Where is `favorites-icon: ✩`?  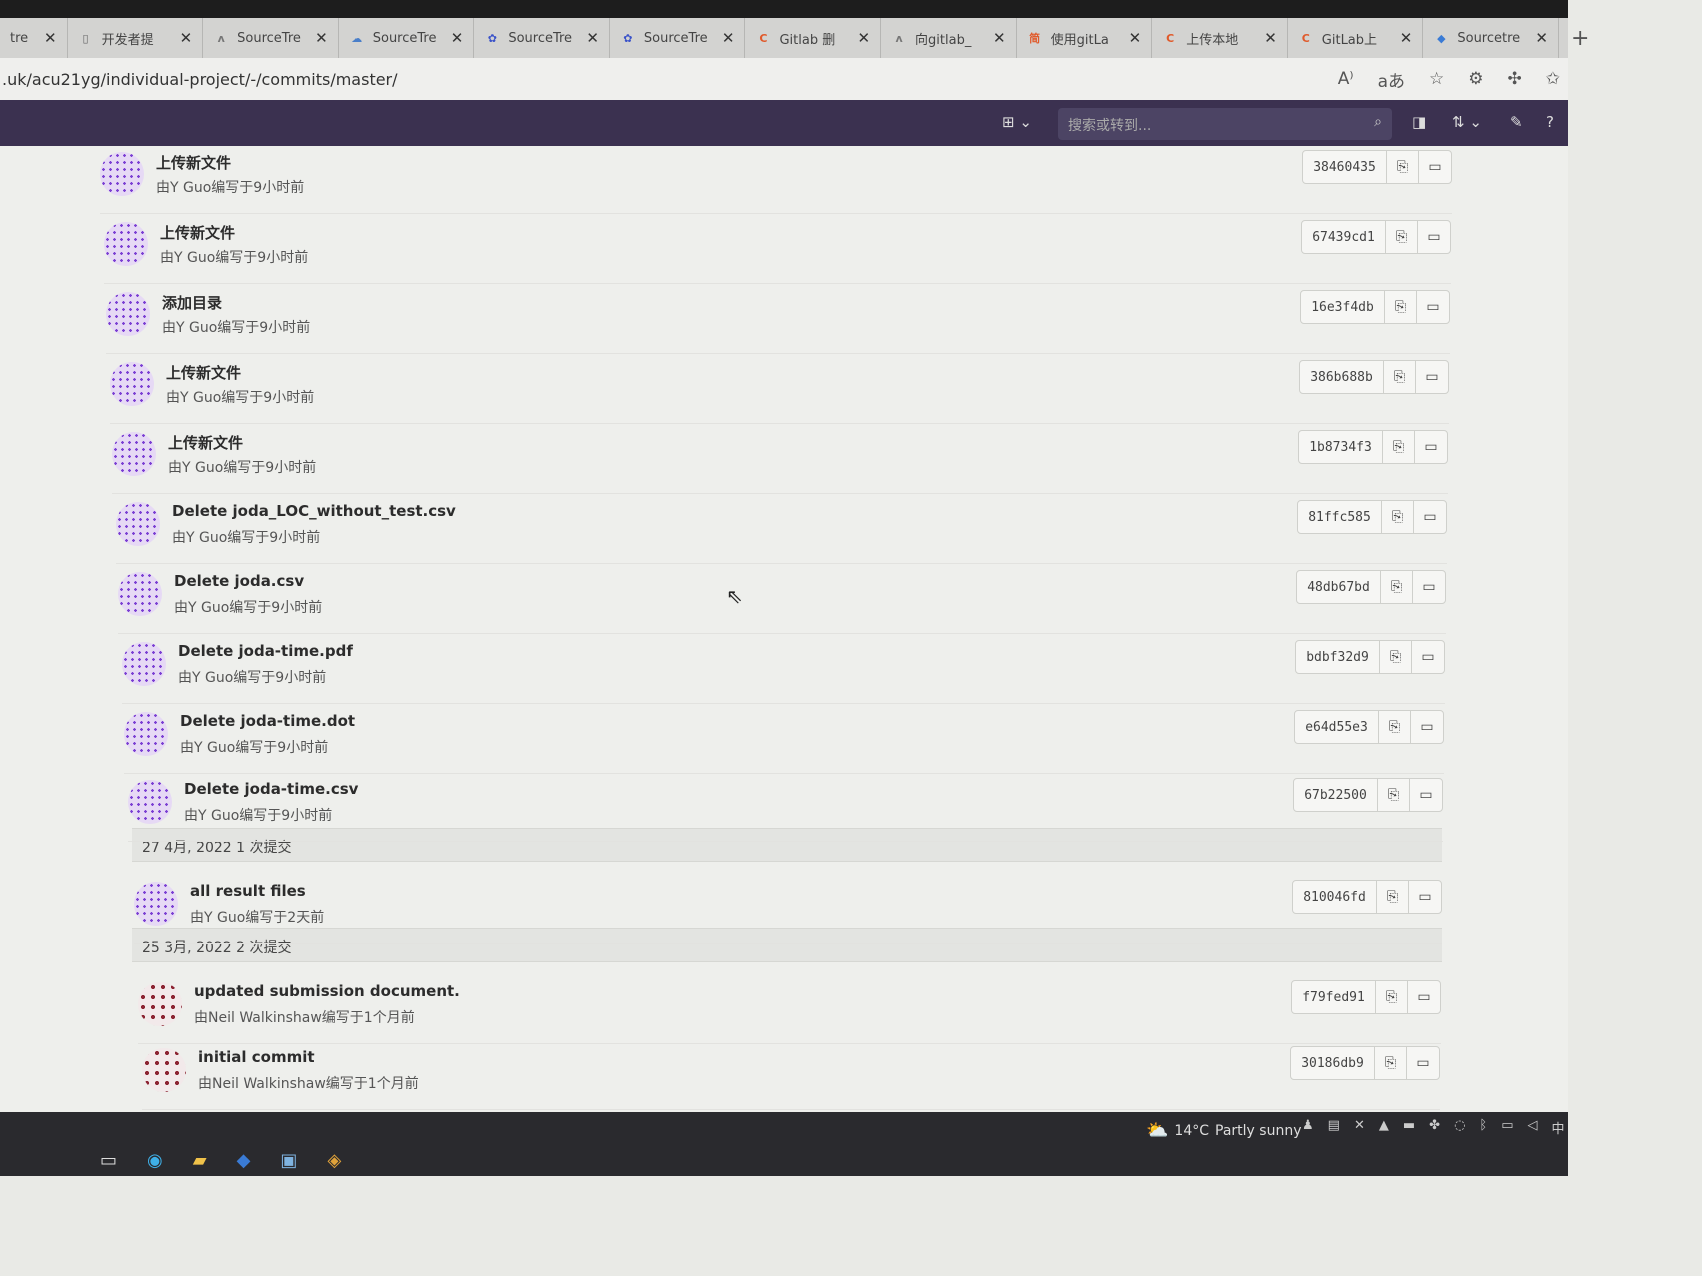
favorites-icon: ✩ is located at coordinates (1553, 79).